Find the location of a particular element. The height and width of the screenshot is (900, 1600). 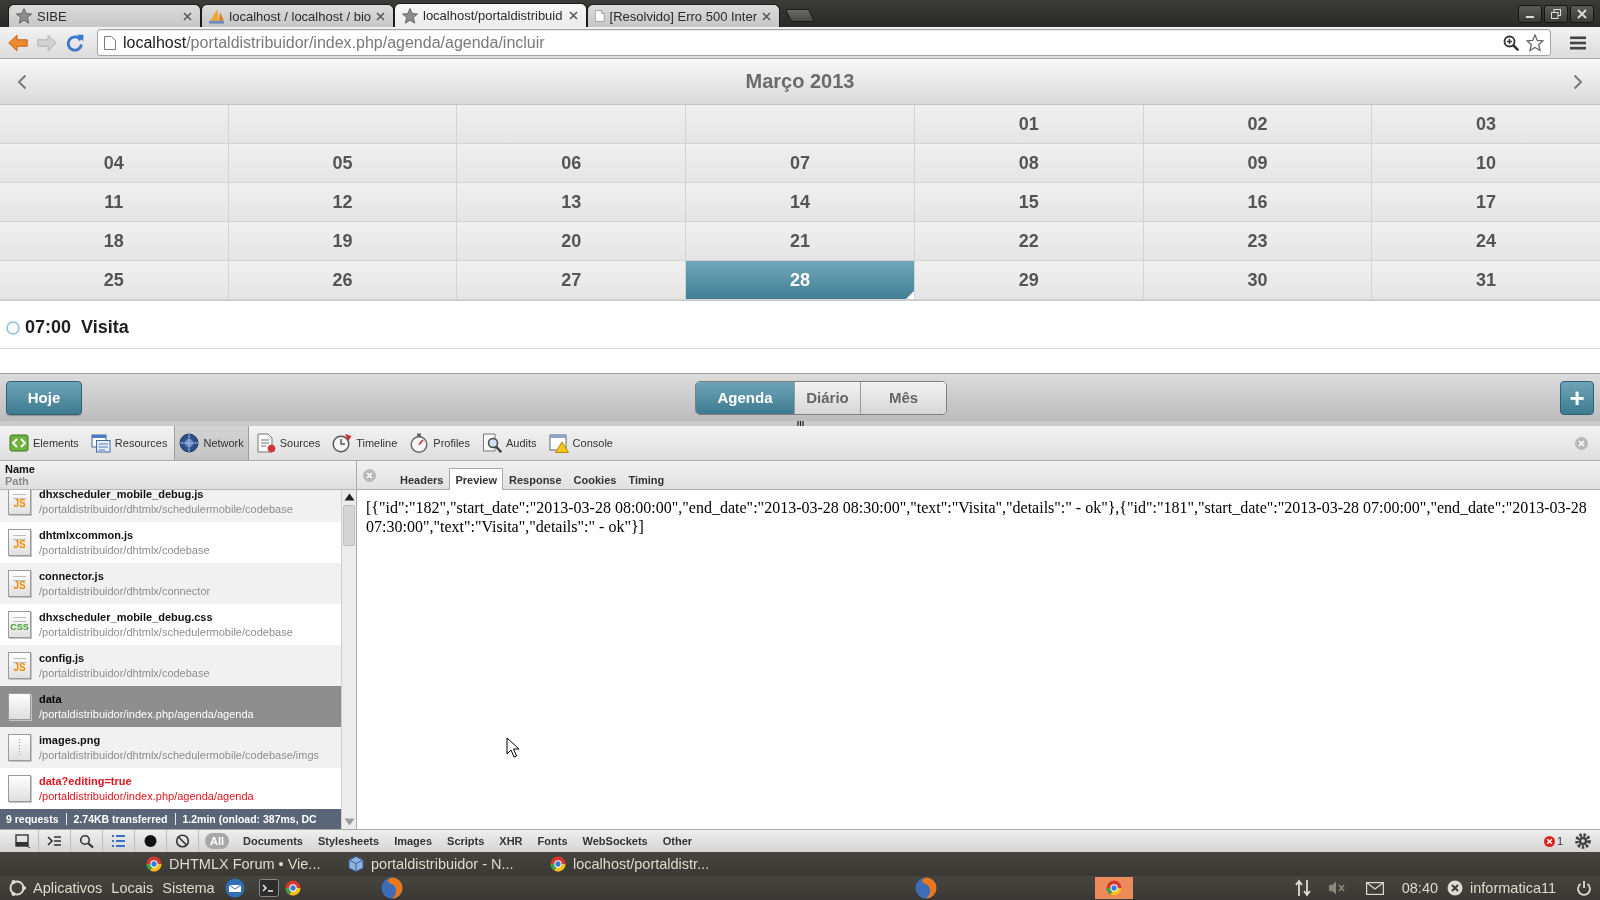

panel-tab: Timeline is located at coordinates (365, 443).